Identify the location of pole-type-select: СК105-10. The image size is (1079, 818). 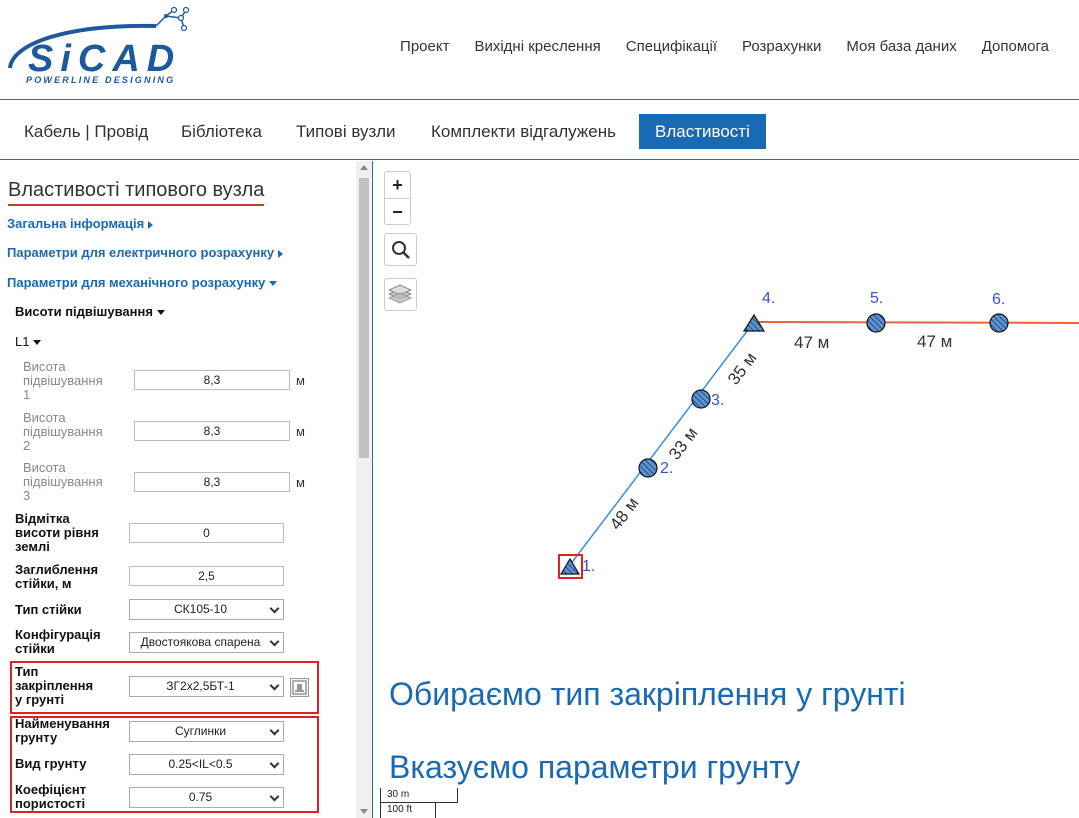
(206, 609).